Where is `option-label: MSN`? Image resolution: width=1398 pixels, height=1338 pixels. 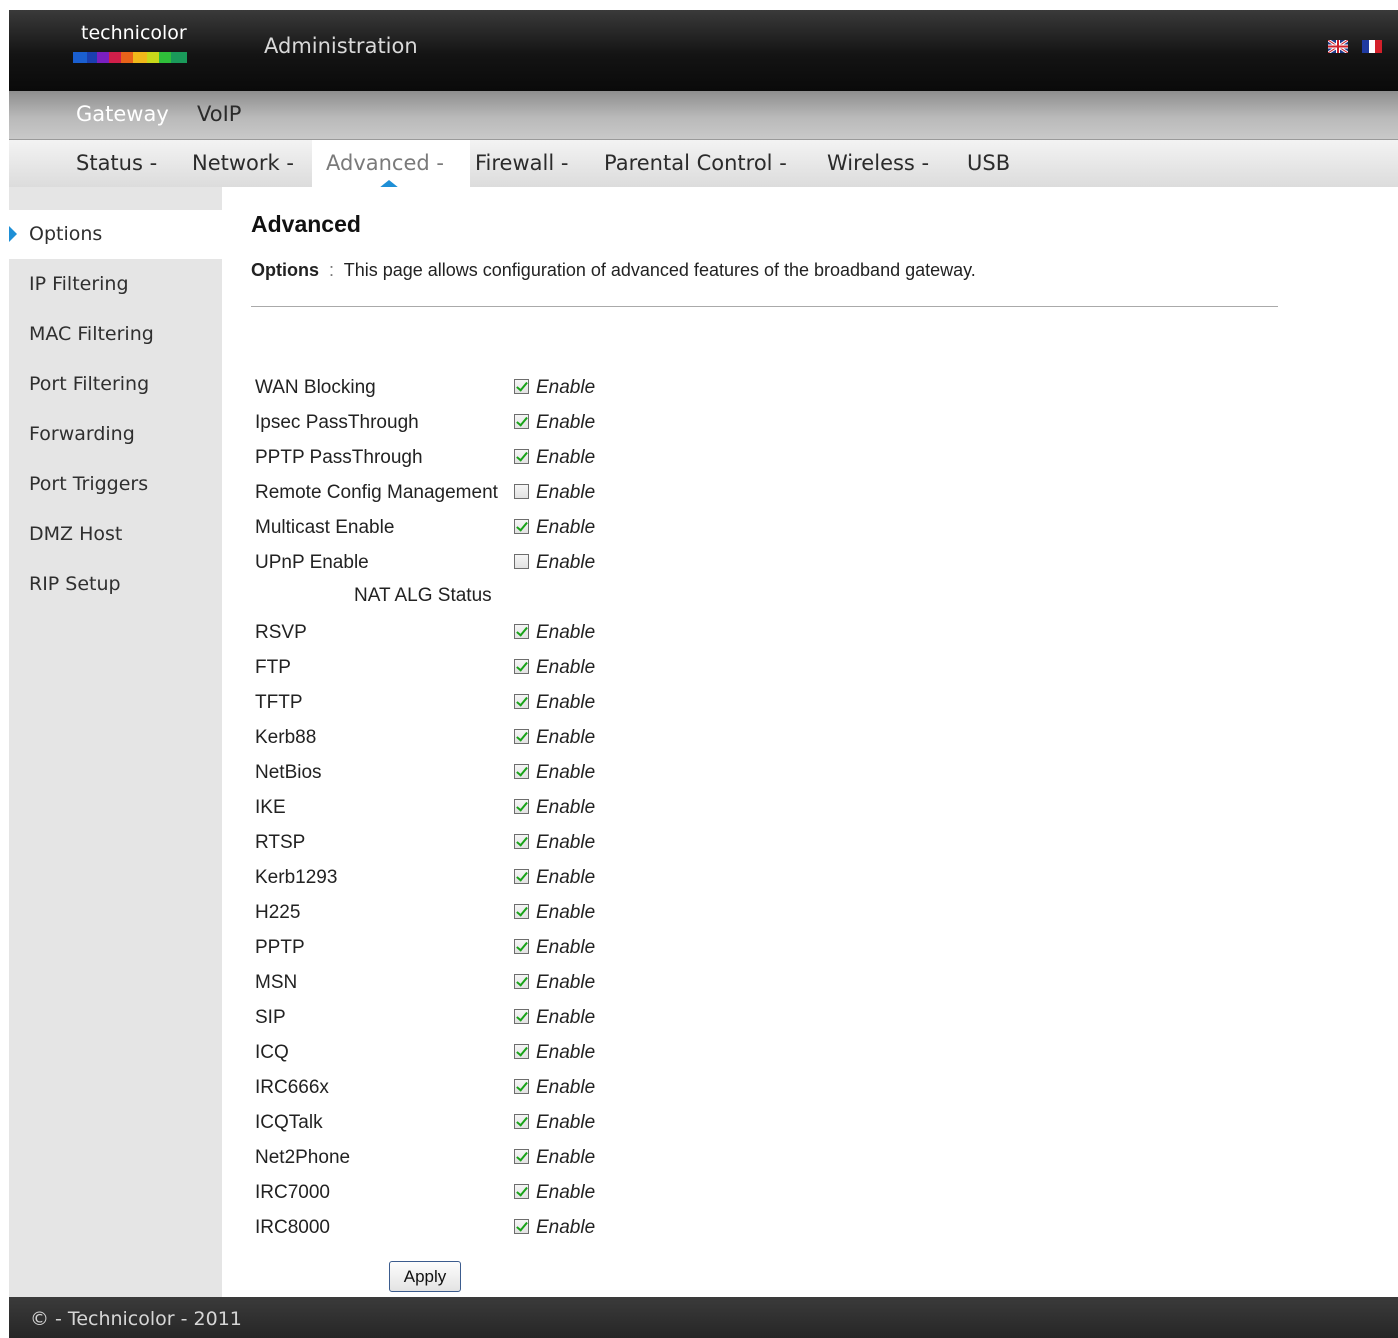 option-label: MSN is located at coordinates (276, 982).